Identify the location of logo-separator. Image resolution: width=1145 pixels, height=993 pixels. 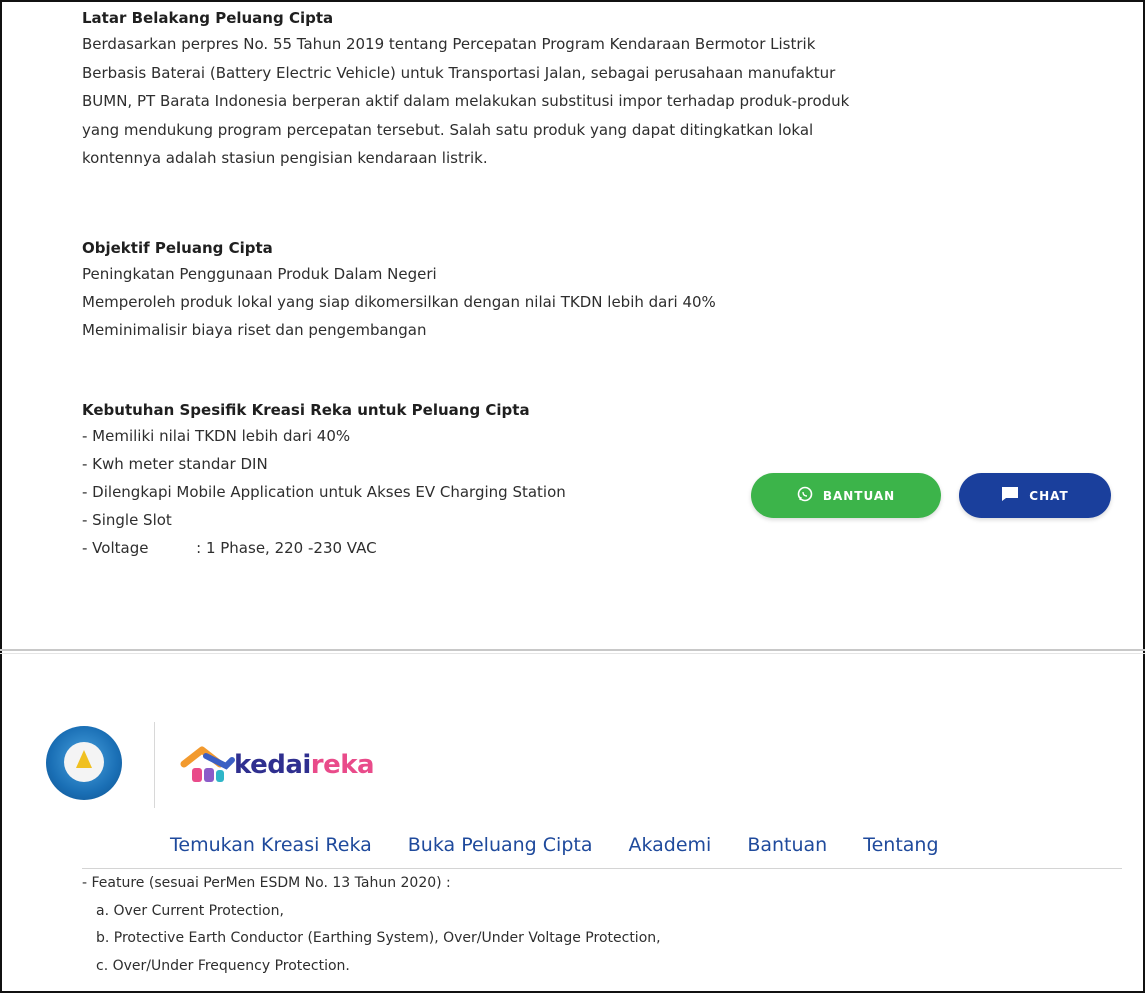
(154, 765).